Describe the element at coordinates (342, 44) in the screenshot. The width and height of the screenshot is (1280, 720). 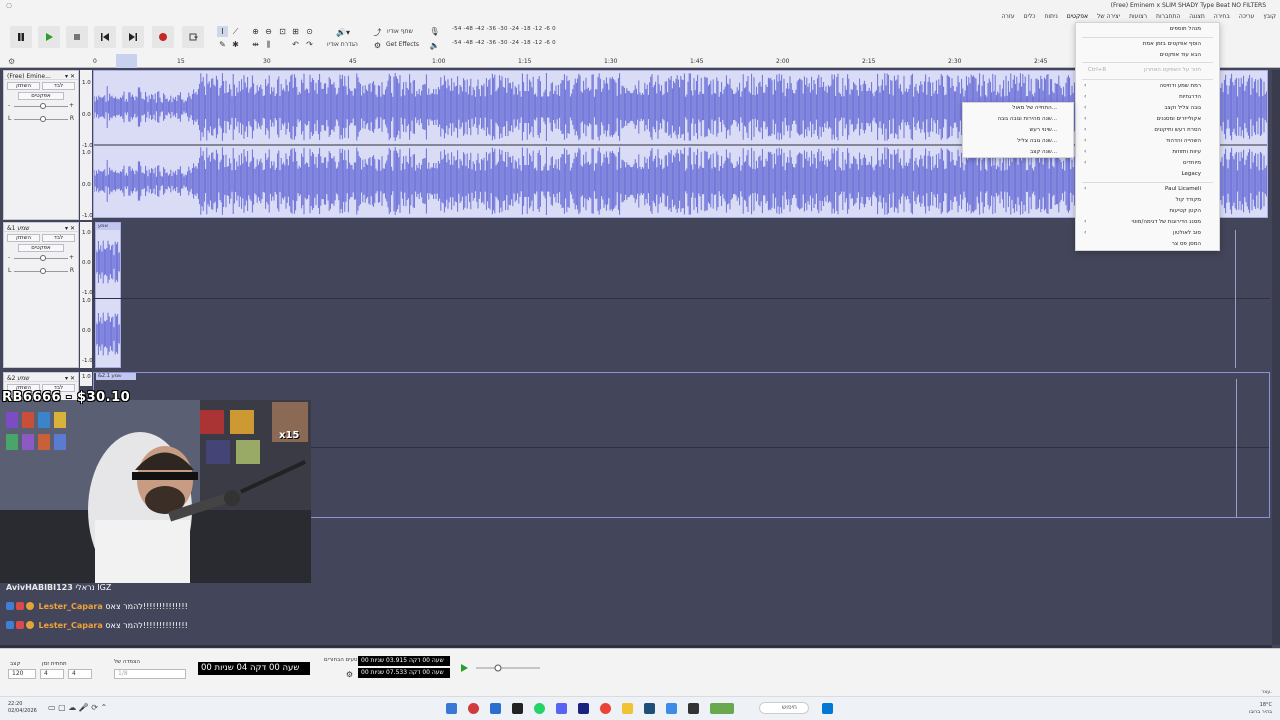
I see `audio-setup-label: הגדרת אודיו` at that location.